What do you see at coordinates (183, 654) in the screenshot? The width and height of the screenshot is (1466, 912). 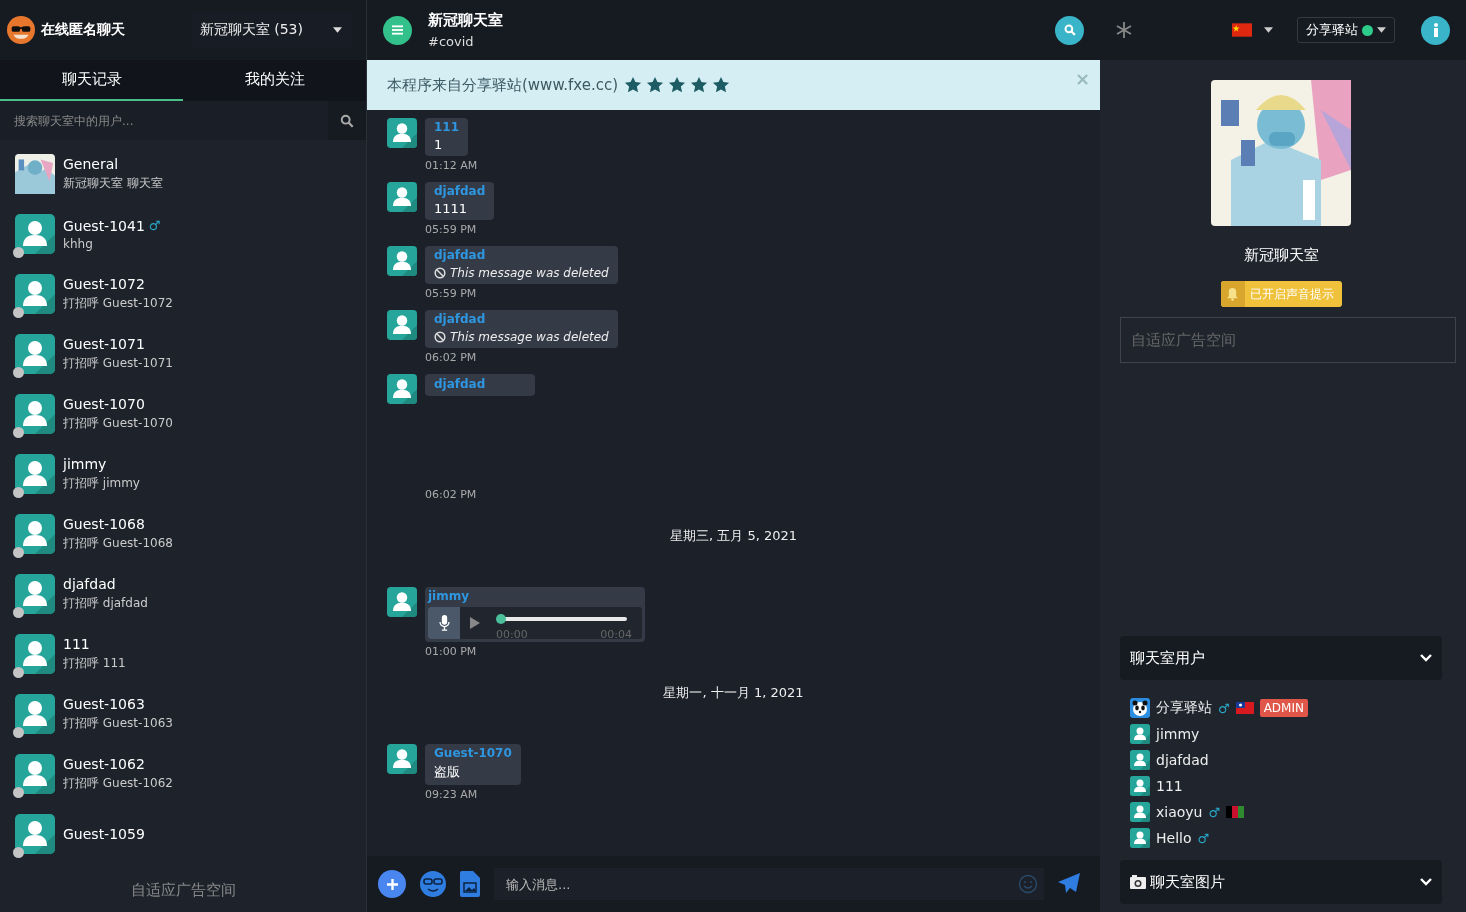 I see `conversation-item: 111 打招呼 111` at bounding box center [183, 654].